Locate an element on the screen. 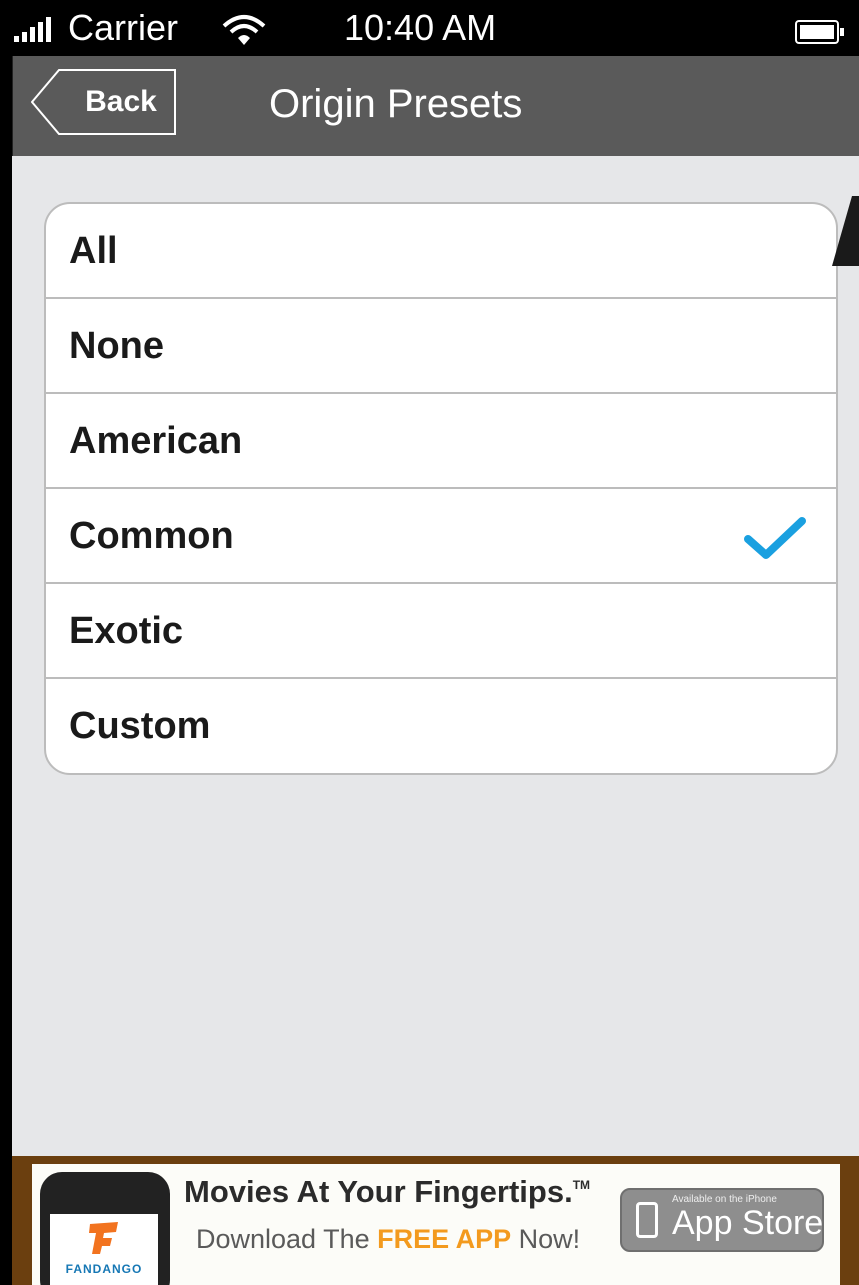 The width and height of the screenshot is (859, 1285). page-title: Origin Presets is located at coordinates (396, 104).